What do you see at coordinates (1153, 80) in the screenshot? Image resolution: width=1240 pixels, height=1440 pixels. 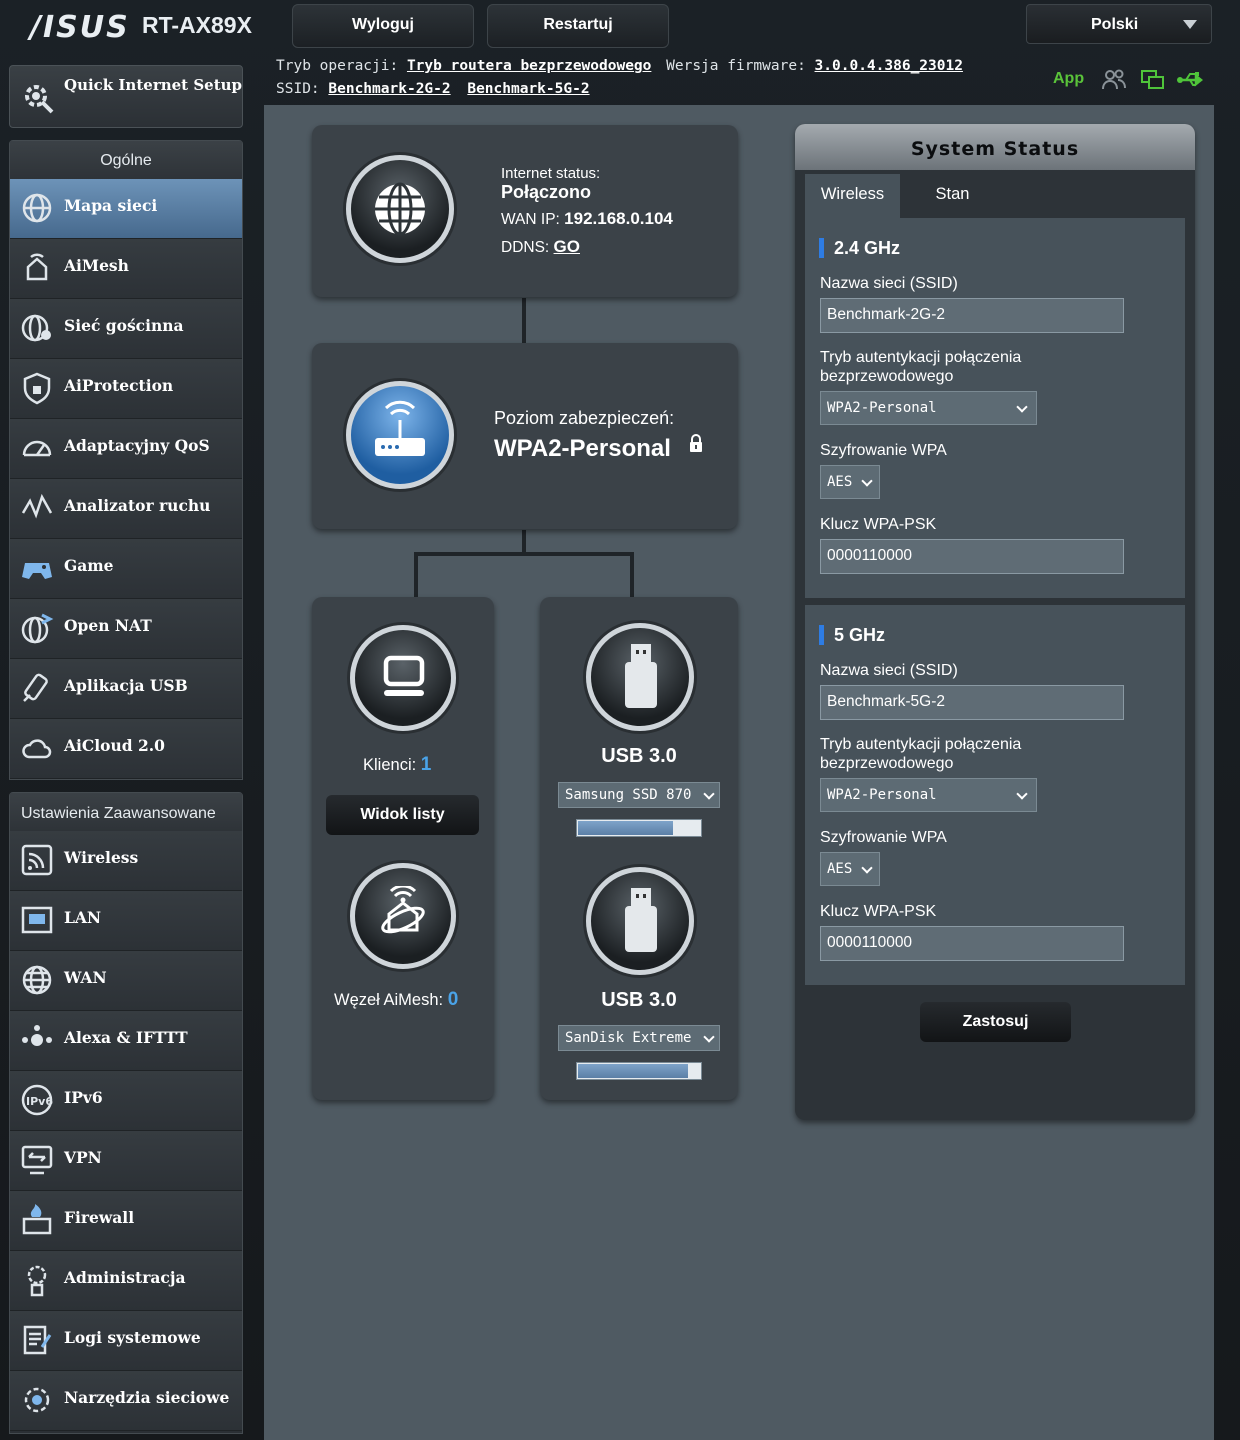 I see `multi-screen-icon` at bounding box center [1153, 80].